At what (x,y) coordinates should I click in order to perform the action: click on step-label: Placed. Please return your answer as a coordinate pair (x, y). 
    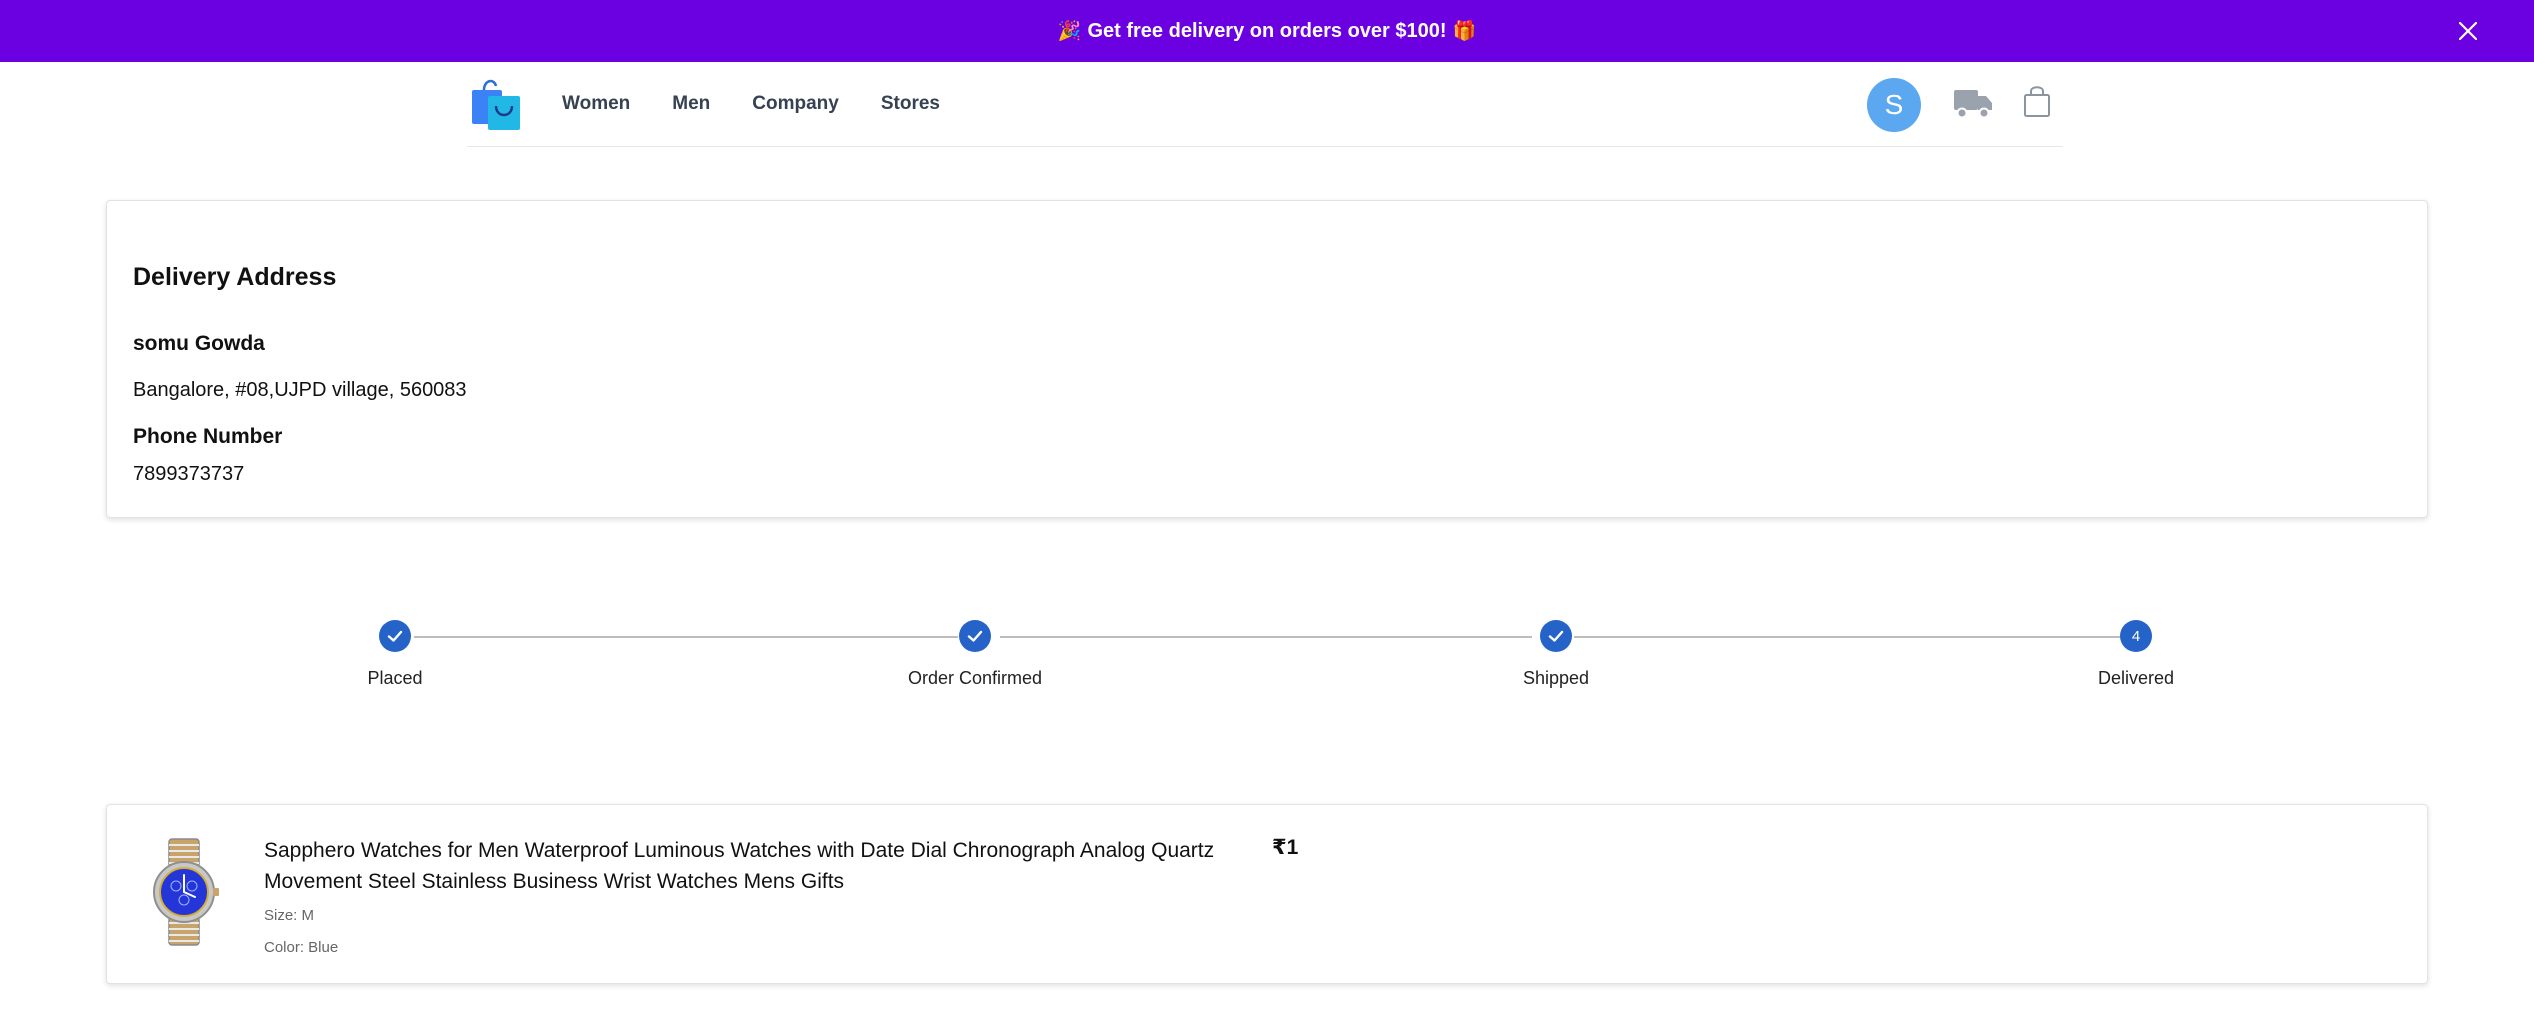
    Looking at the image, I should click on (395, 678).